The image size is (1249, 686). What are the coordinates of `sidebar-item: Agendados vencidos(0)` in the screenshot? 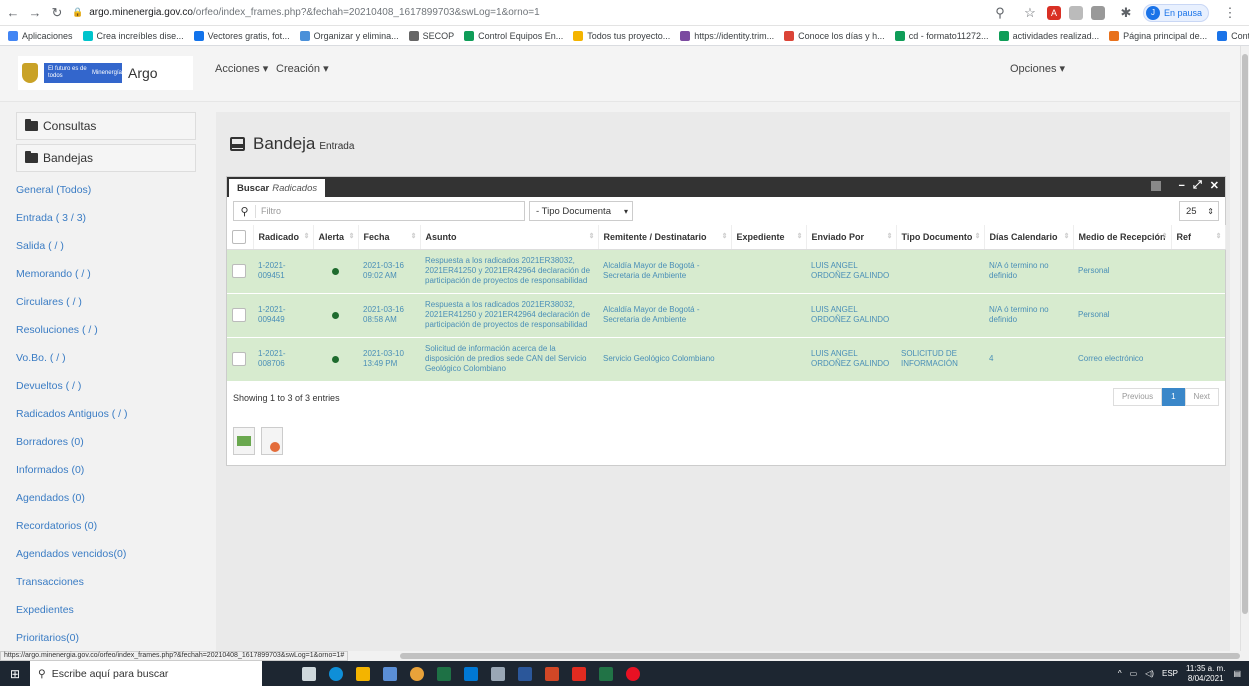 It's located at (106, 554).